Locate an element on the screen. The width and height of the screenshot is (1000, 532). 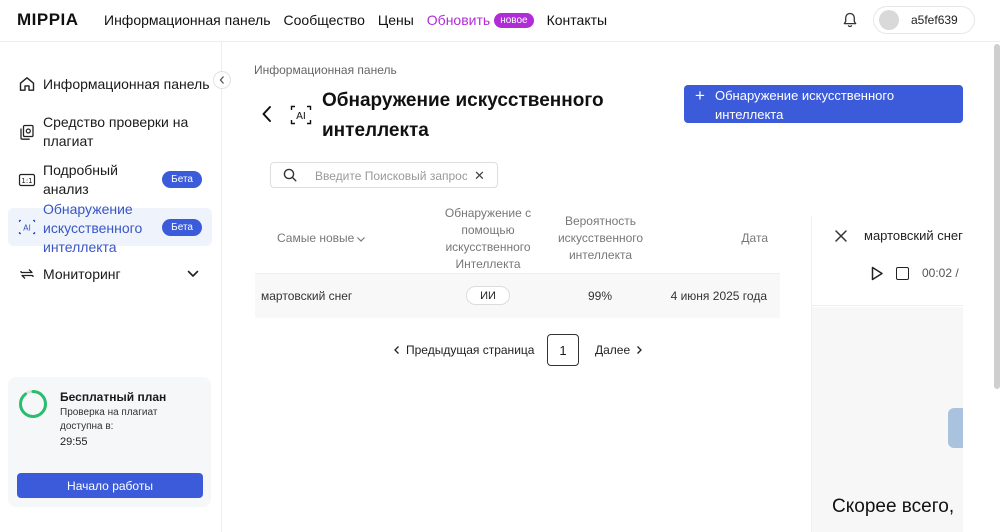
avatar is located at coordinates (889, 20).